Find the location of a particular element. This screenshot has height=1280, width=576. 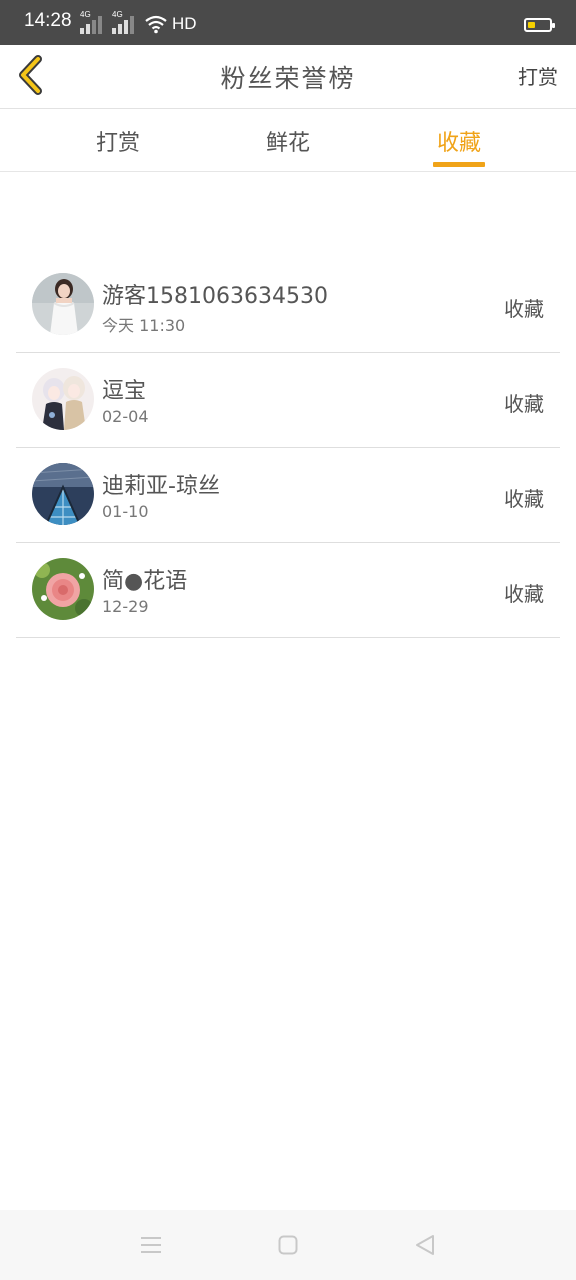

fan-name: 游客1581063634530 is located at coordinates (215, 296).